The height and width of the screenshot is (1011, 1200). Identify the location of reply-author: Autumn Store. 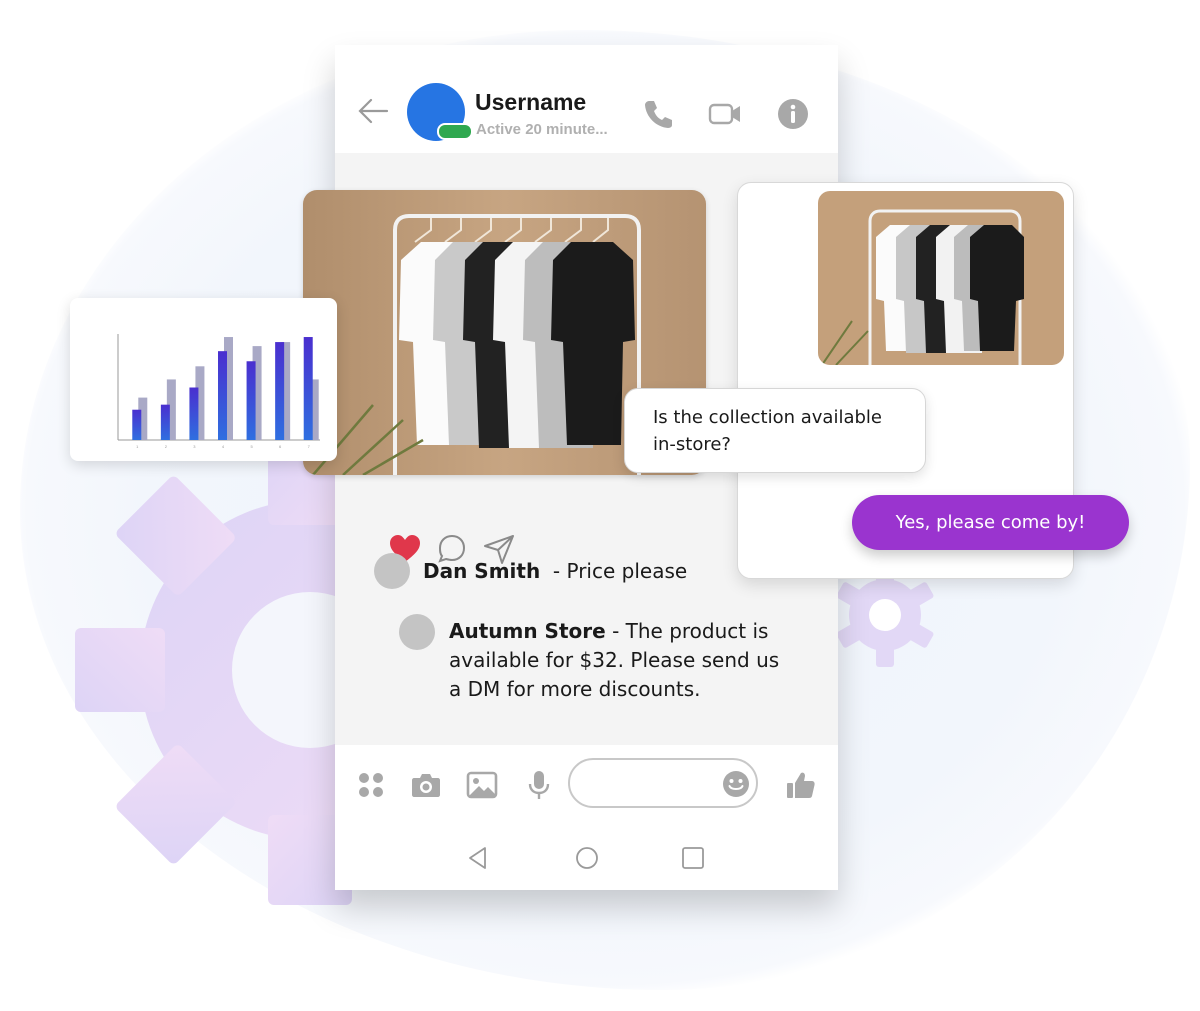
(527, 631).